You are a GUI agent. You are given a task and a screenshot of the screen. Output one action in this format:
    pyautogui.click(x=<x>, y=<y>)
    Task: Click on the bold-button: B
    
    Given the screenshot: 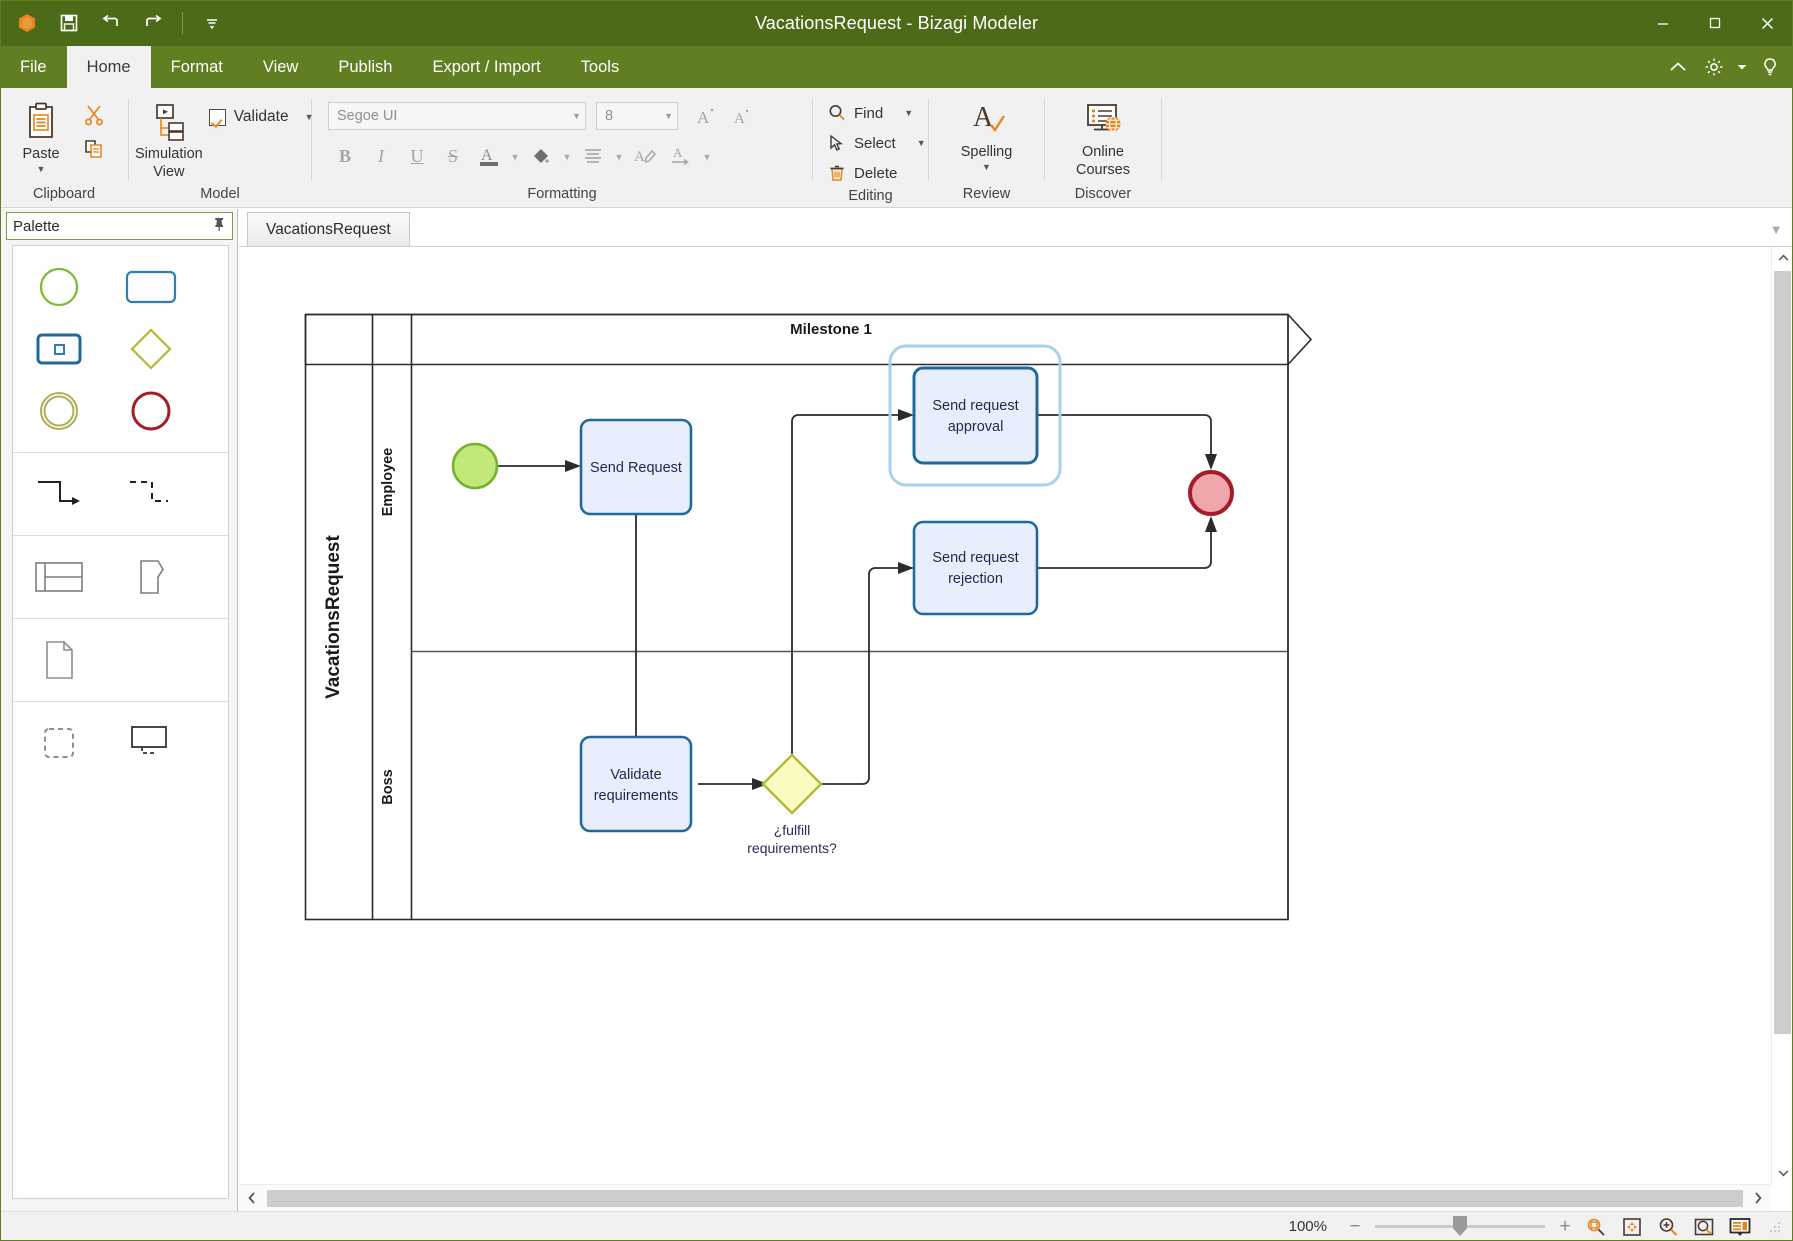 What is the action you would take?
    pyautogui.click(x=345, y=156)
    